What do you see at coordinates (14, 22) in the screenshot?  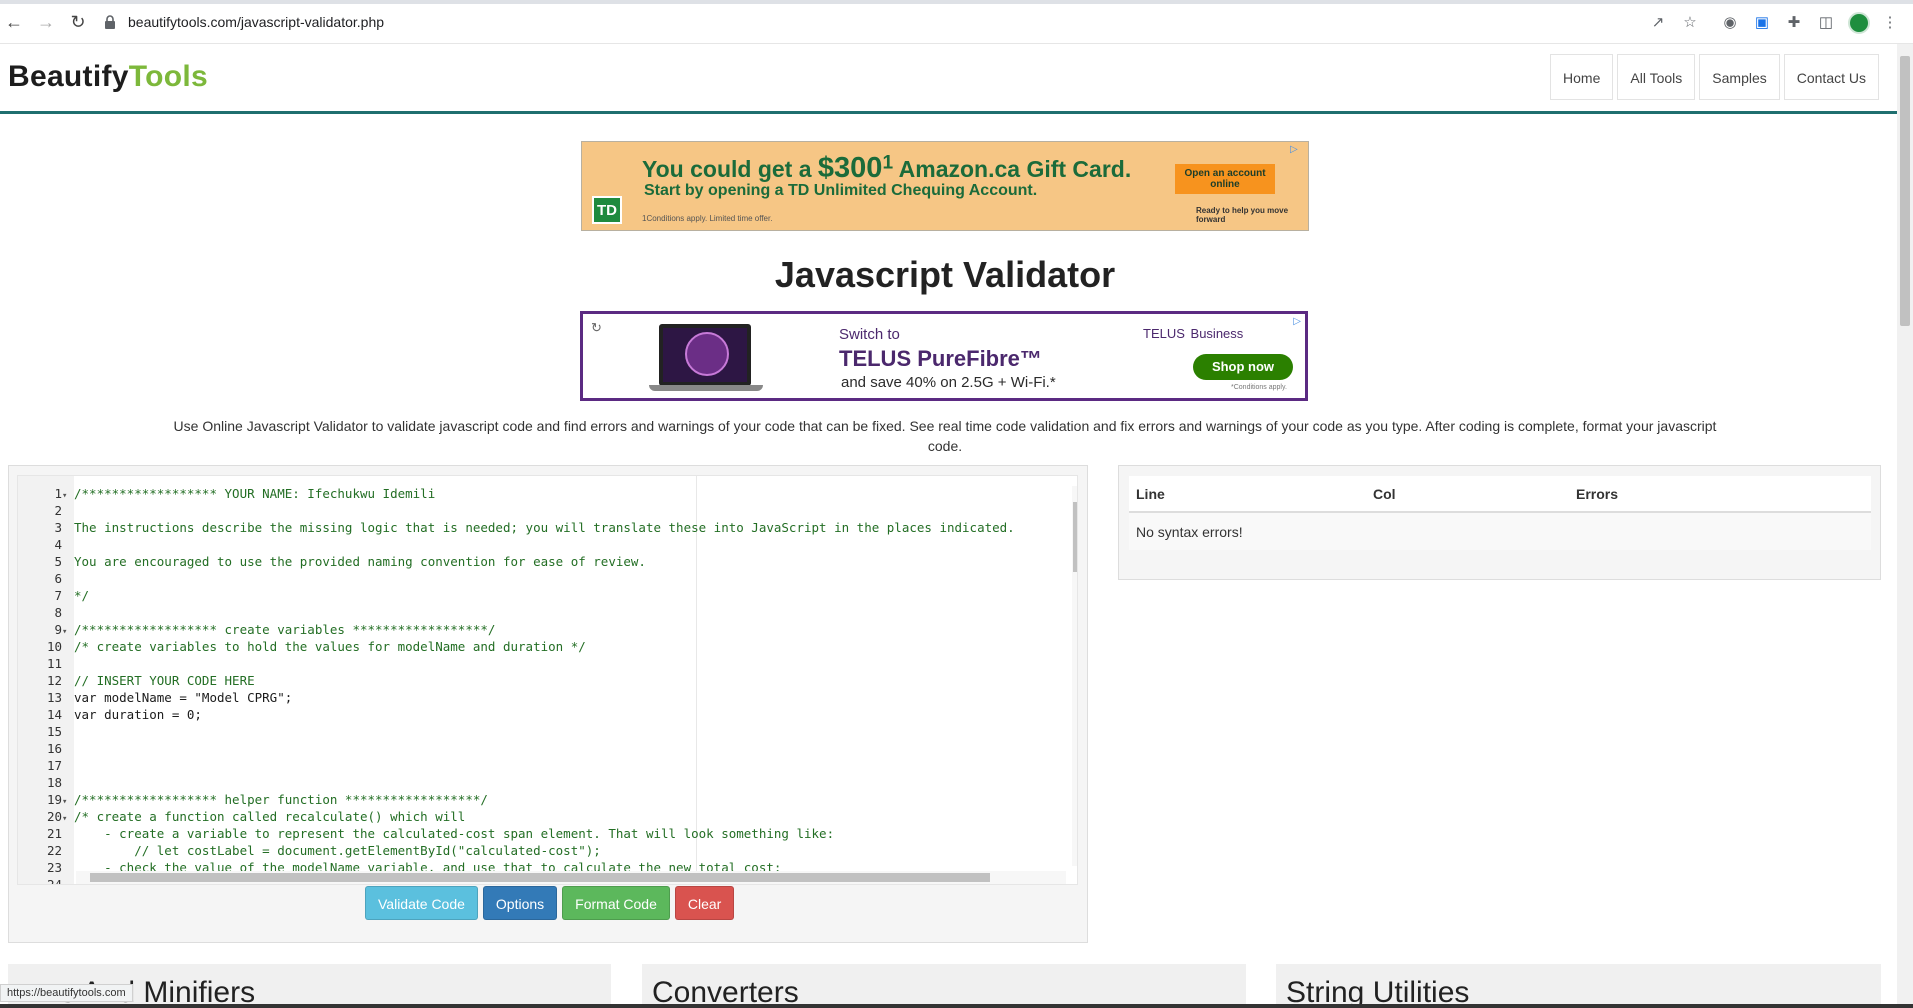 I see `back-icon: ←` at bounding box center [14, 22].